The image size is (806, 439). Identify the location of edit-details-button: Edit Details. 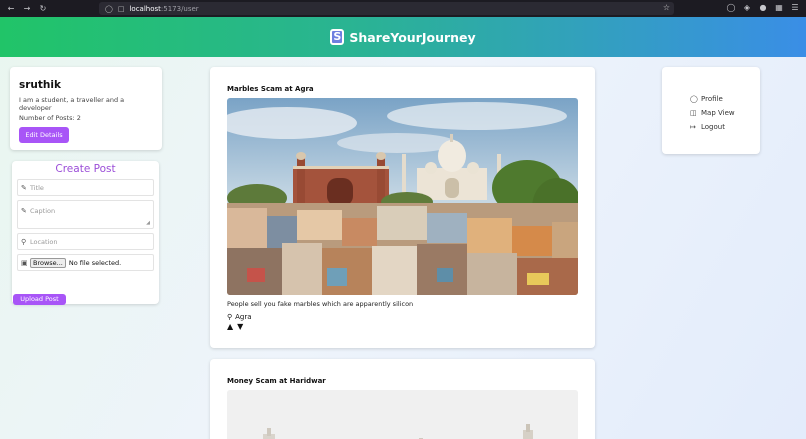
(44, 135).